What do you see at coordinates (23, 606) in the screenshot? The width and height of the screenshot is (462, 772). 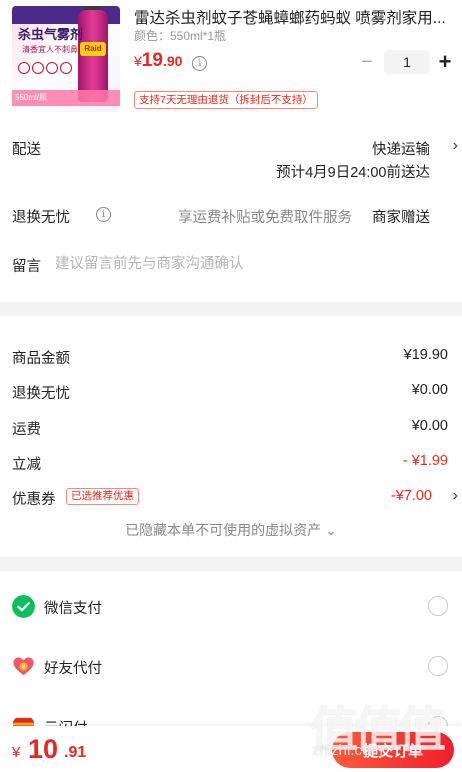 I see `wechat-pay-icon` at bounding box center [23, 606].